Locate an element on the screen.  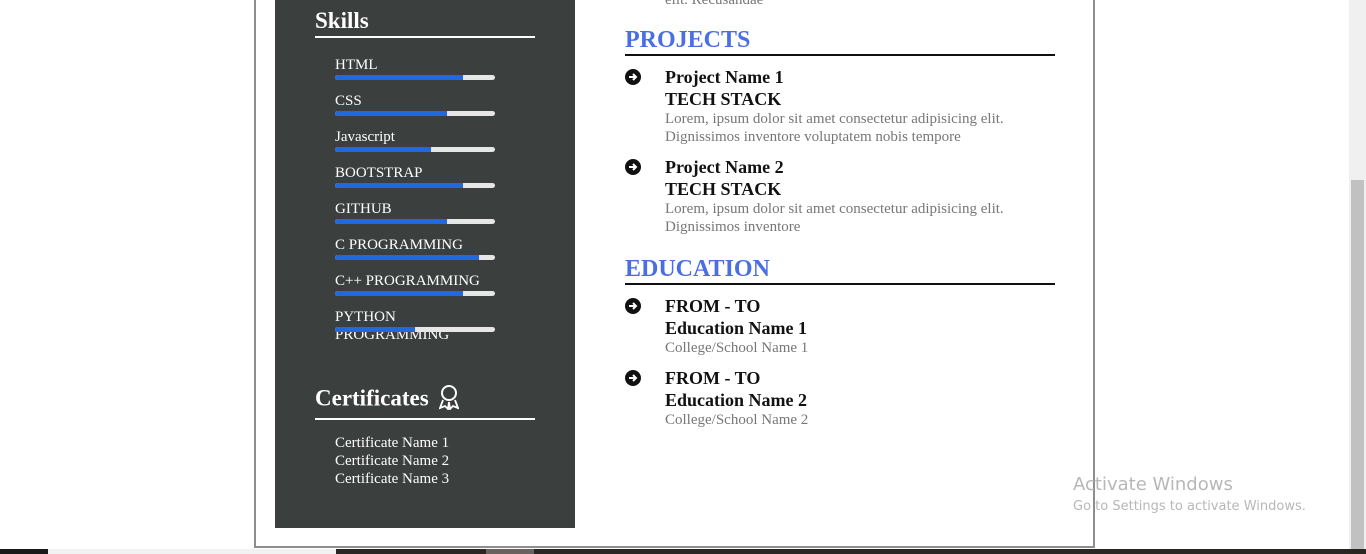
education-name: Education Name 1 is located at coordinates (736, 328).